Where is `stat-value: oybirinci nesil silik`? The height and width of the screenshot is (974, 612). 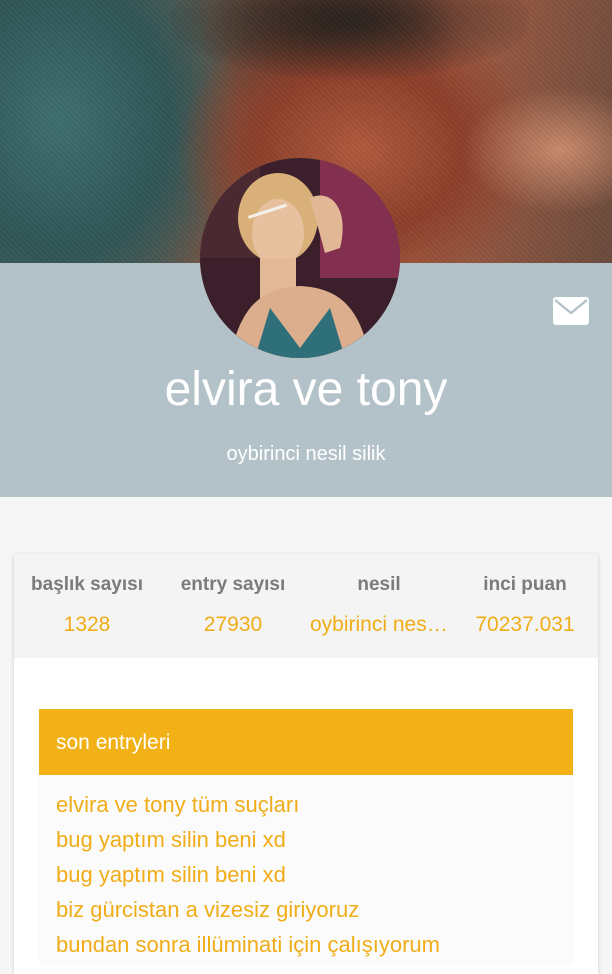 stat-value: oybirinci nesil silik is located at coordinates (381, 624).